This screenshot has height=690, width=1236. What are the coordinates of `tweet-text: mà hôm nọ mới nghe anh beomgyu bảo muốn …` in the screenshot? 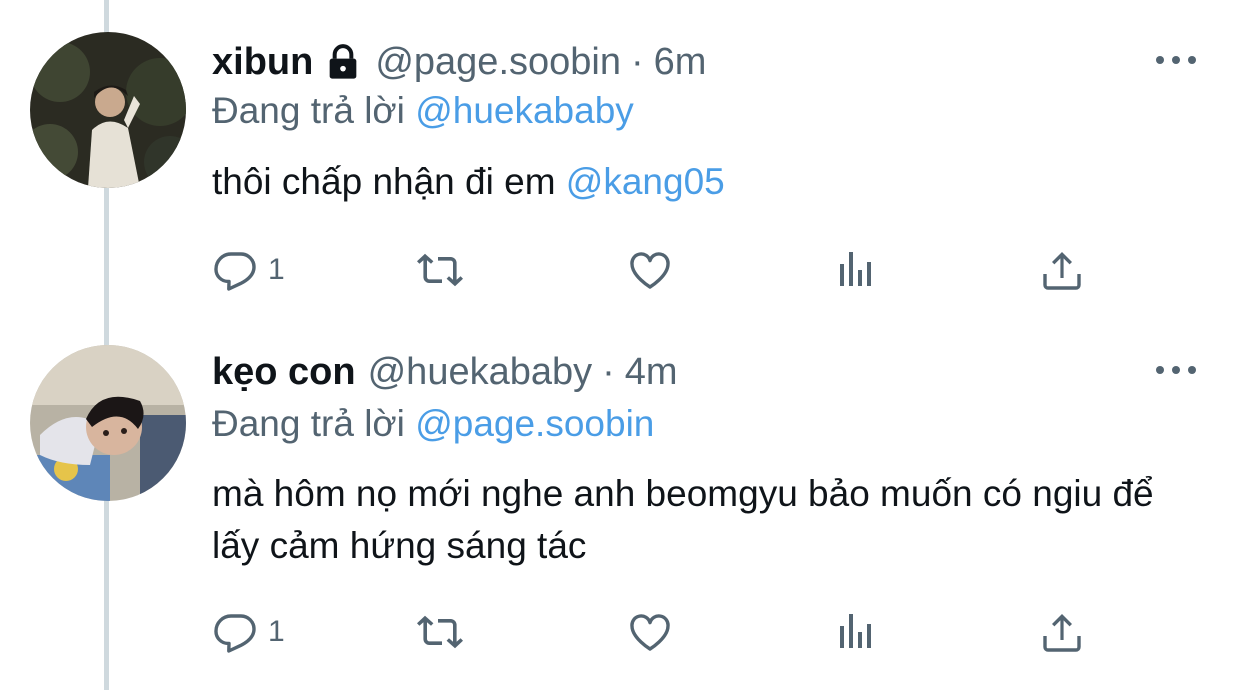 It's located at (702, 520).